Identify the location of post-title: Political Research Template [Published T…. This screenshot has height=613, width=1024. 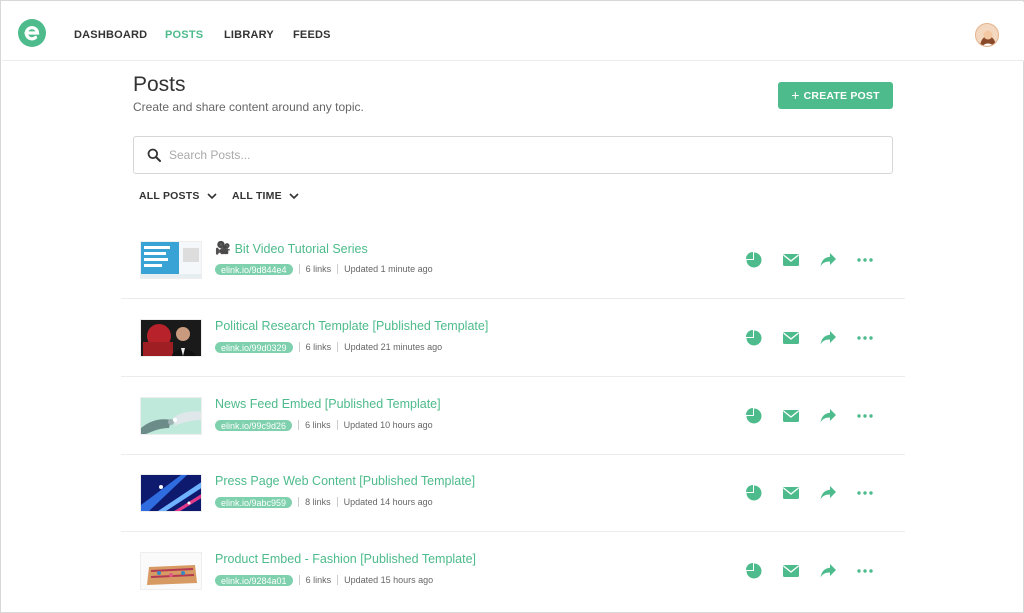
(352, 326).